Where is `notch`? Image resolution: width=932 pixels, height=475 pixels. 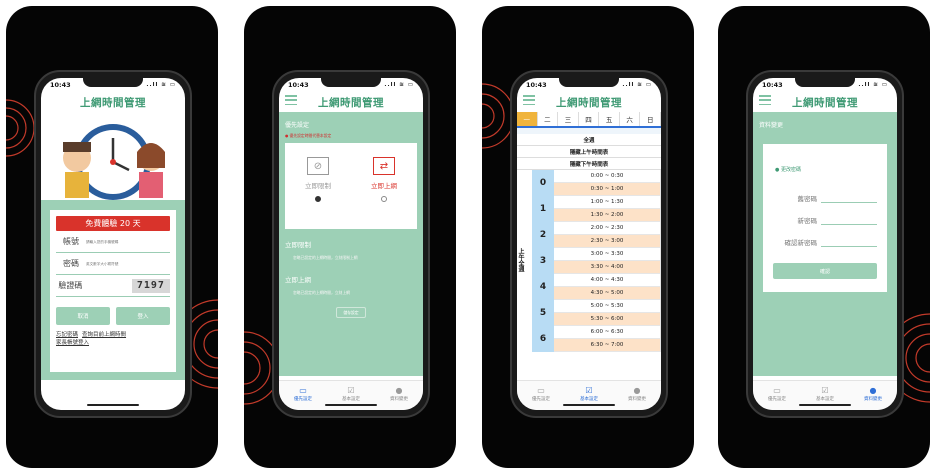
notch is located at coordinates (589, 82).